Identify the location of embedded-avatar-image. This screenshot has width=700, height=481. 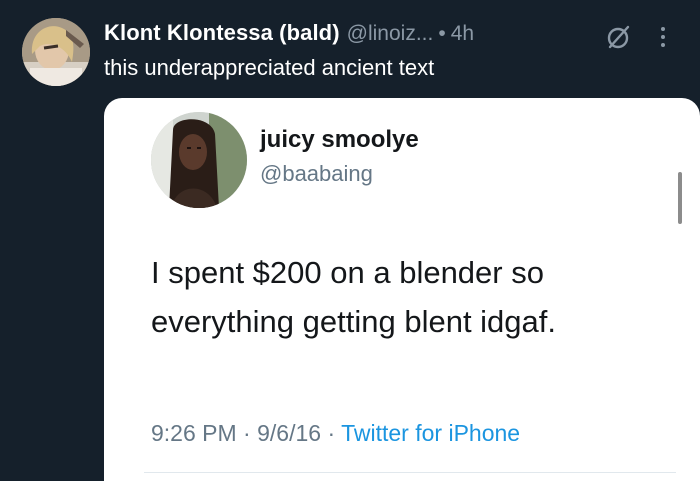
(199, 160).